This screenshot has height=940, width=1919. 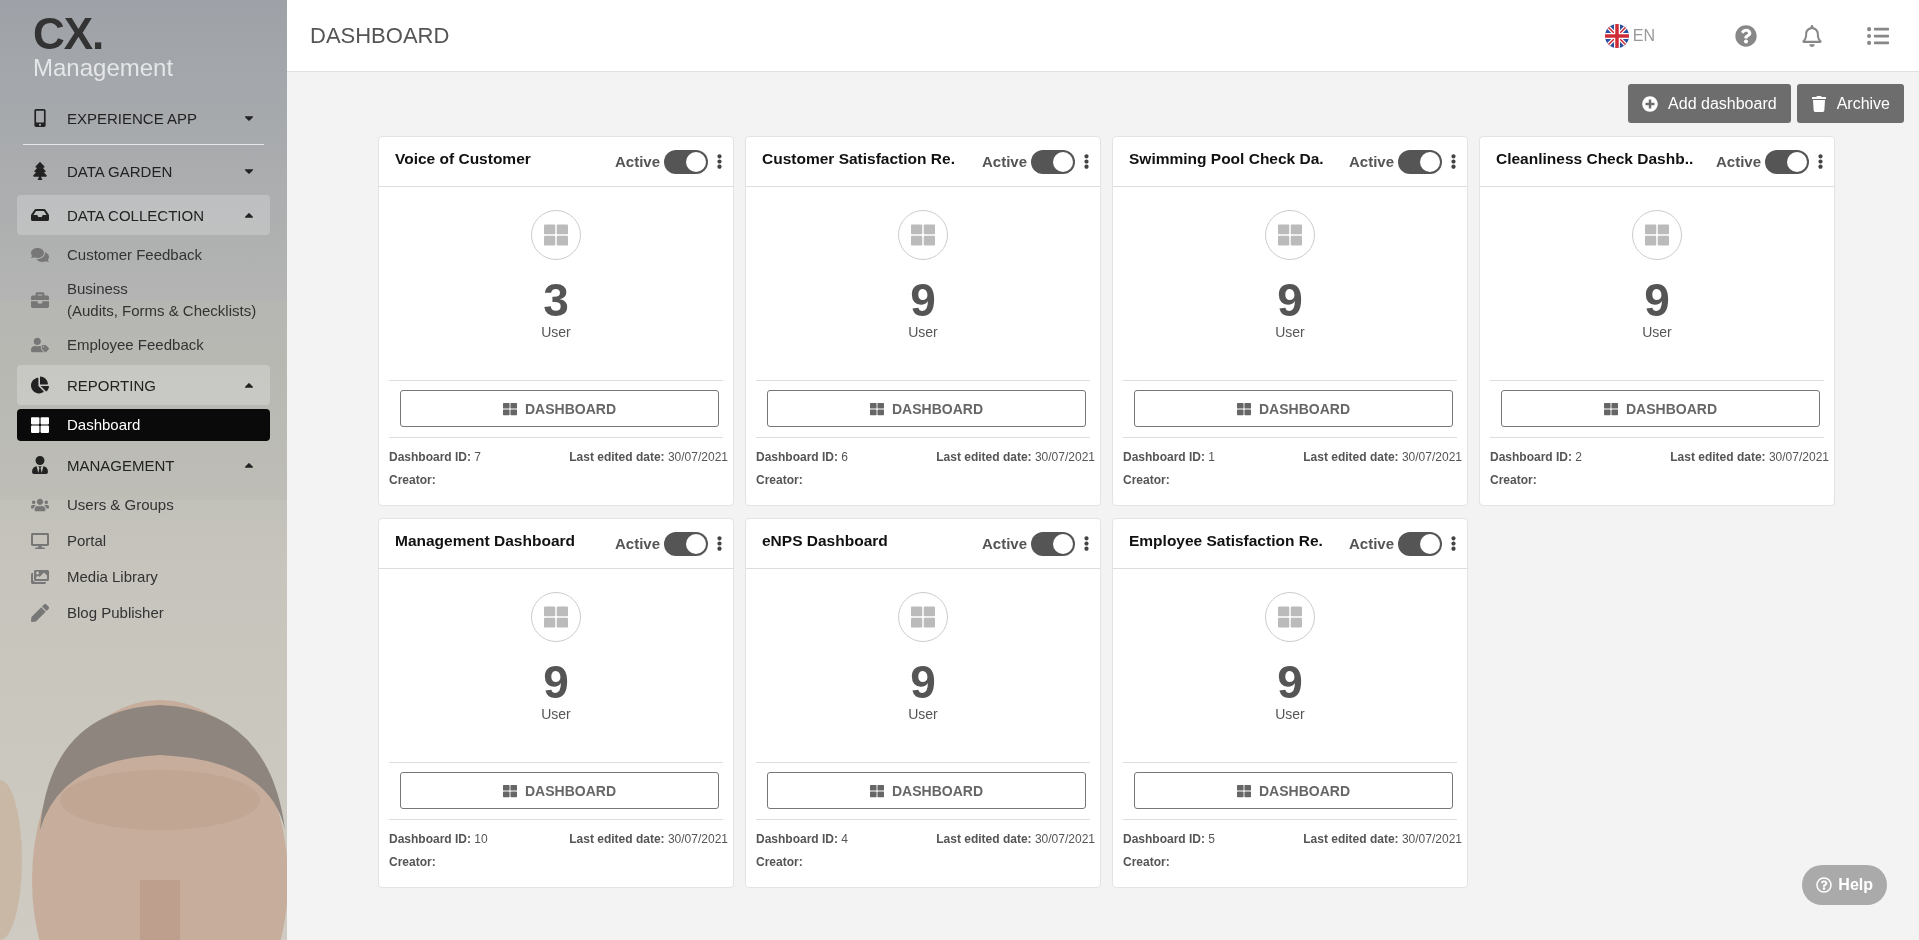 What do you see at coordinates (40, 613) in the screenshot?
I see `pencil-icon` at bounding box center [40, 613].